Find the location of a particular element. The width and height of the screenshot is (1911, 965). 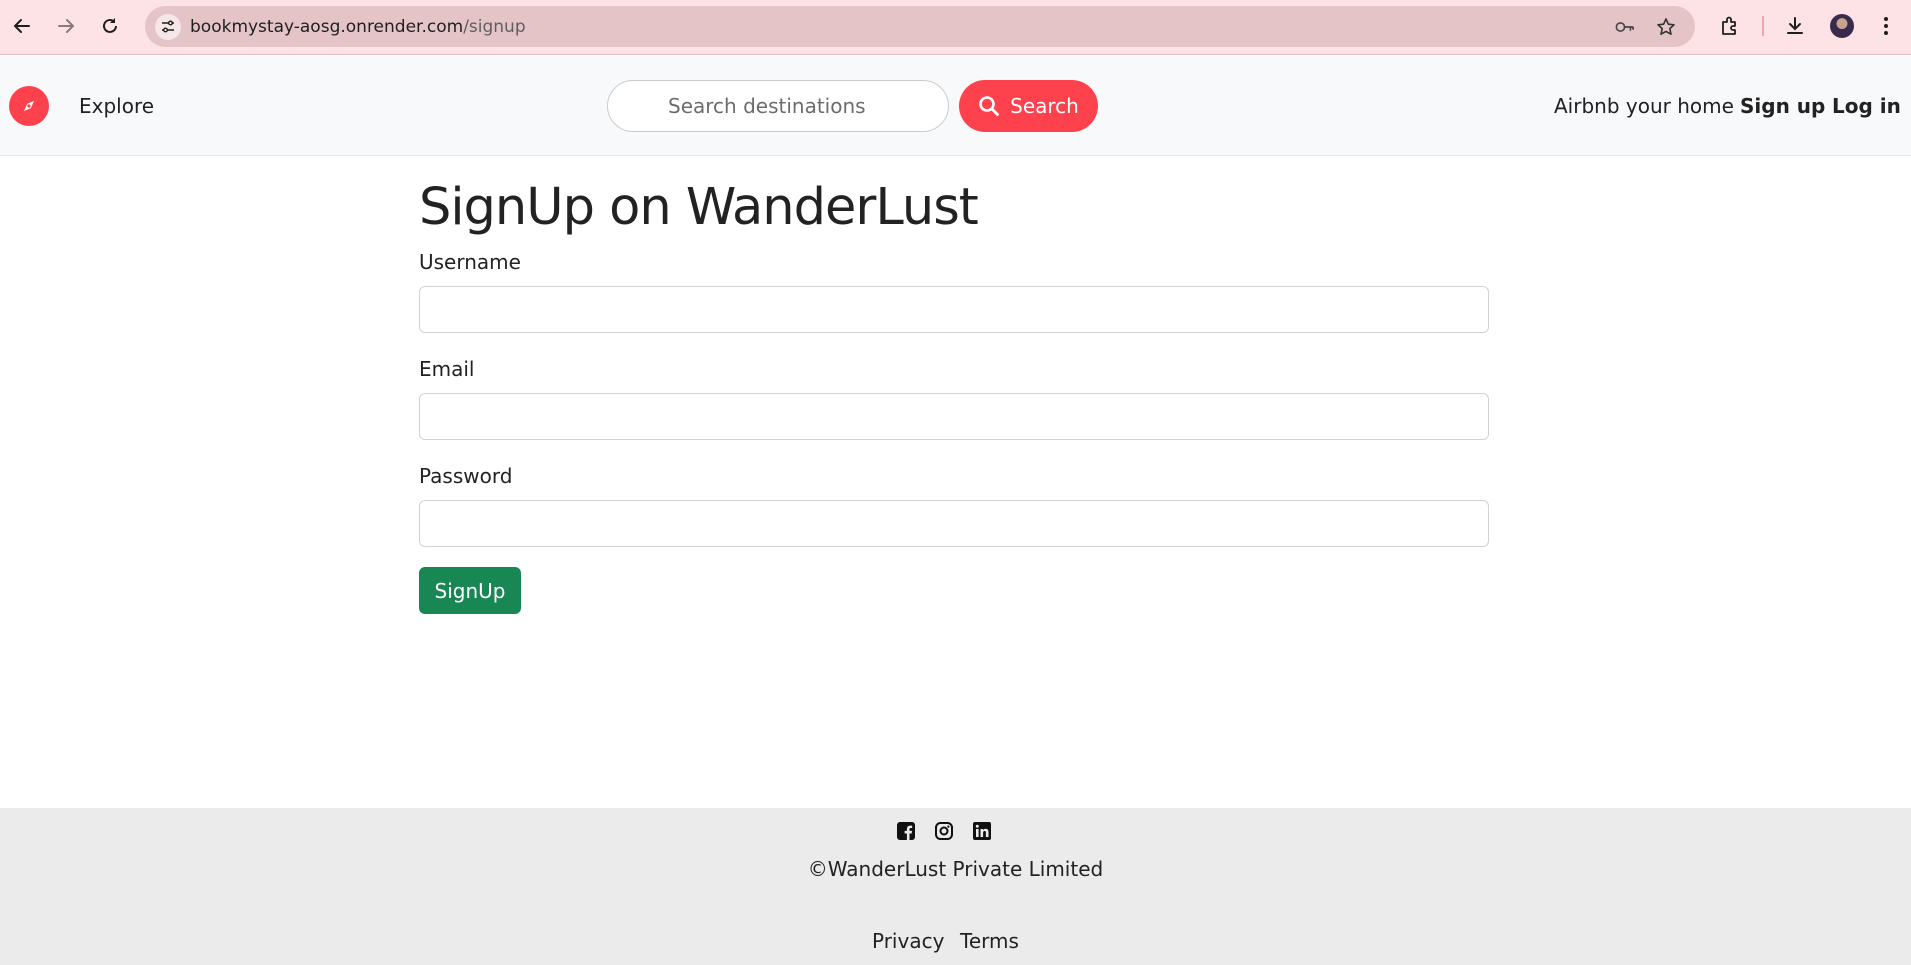

search-button-label: Search is located at coordinates (1044, 106).